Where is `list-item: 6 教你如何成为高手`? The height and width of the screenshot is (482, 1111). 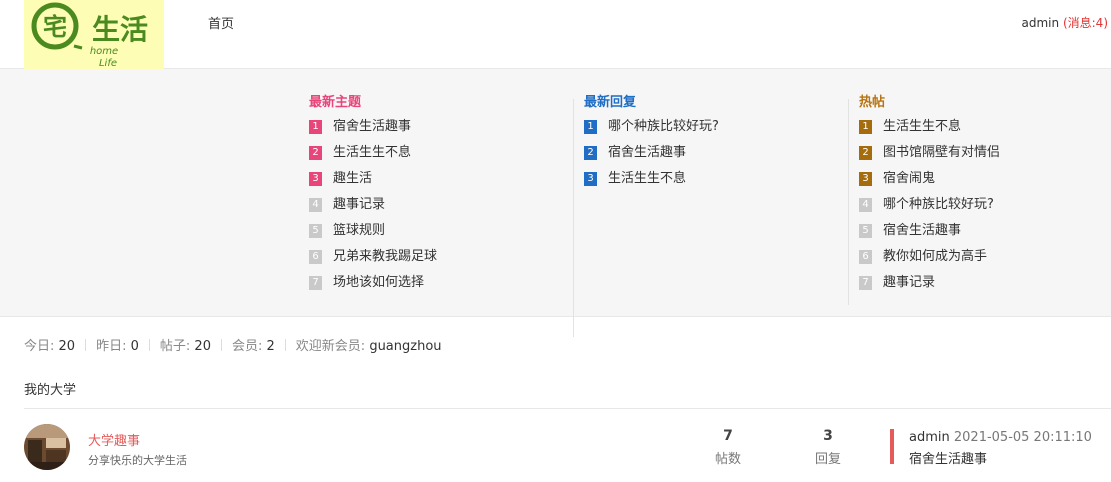 list-item: 6 教你如何成为高手 is located at coordinates (929, 260).